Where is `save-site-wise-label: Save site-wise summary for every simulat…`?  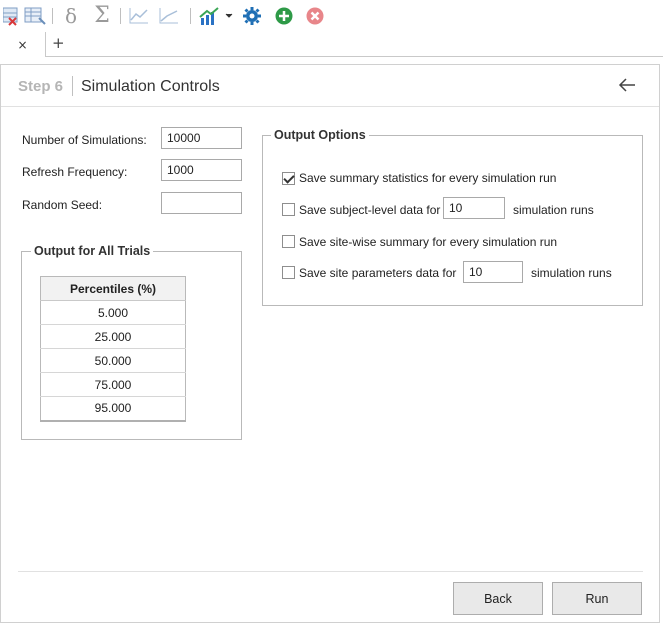 save-site-wise-label: Save site-wise summary for every simulat… is located at coordinates (428, 242).